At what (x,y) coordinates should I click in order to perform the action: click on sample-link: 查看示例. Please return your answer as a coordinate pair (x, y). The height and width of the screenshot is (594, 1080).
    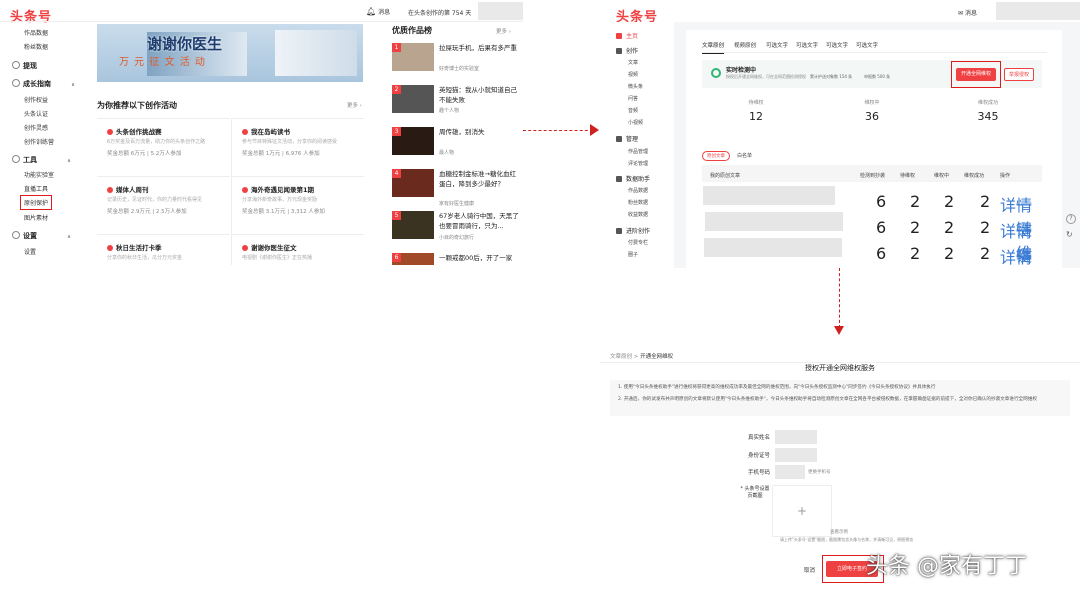
    Looking at the image, I should click on (839, 532).